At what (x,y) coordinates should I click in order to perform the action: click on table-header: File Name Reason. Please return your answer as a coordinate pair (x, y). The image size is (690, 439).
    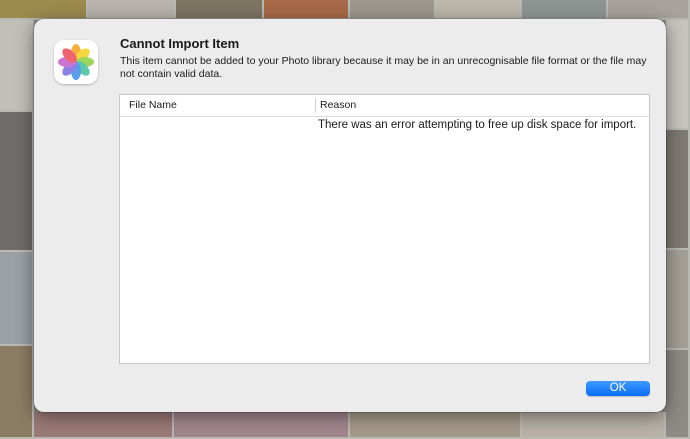
    Looking at the image, I should click on (384, 106).